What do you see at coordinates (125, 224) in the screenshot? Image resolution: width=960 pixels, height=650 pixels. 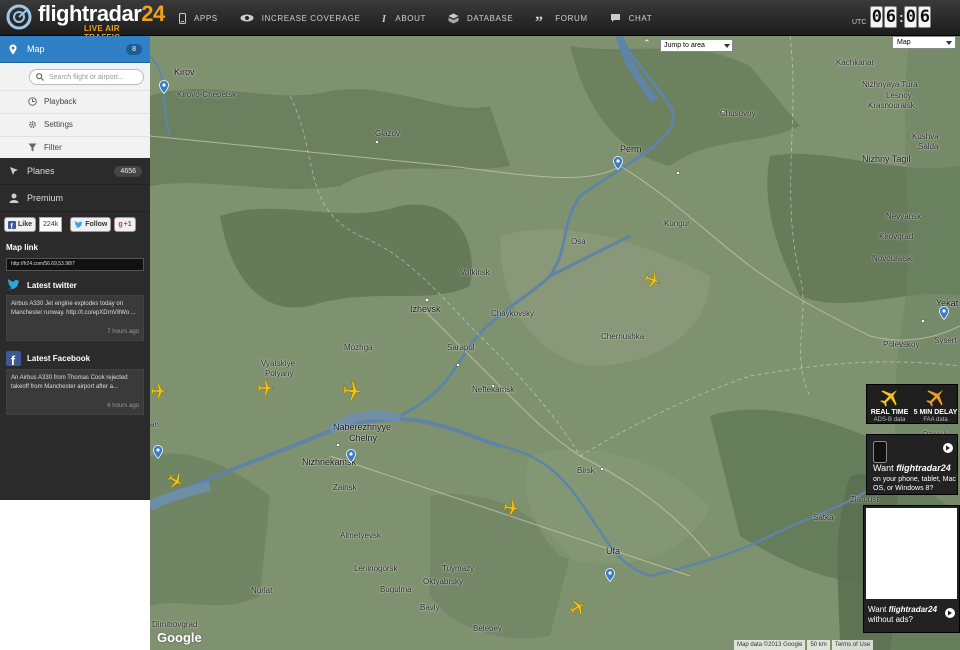 I see `google-plus-button: g +1` at bounding box center [125, 224].